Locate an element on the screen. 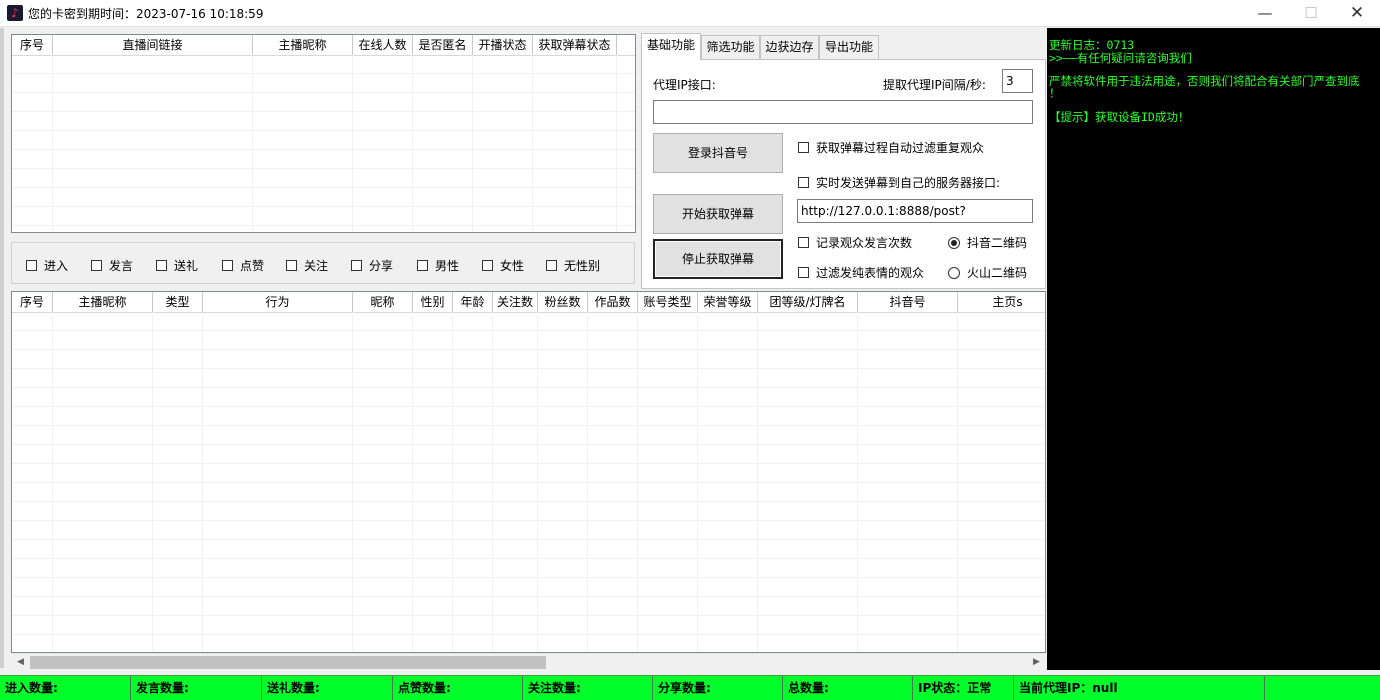 The height and width of the screenshot is (700, 1380). record-count-checkbox: 记录观众发言次数 is located at coordinates (855, 242).